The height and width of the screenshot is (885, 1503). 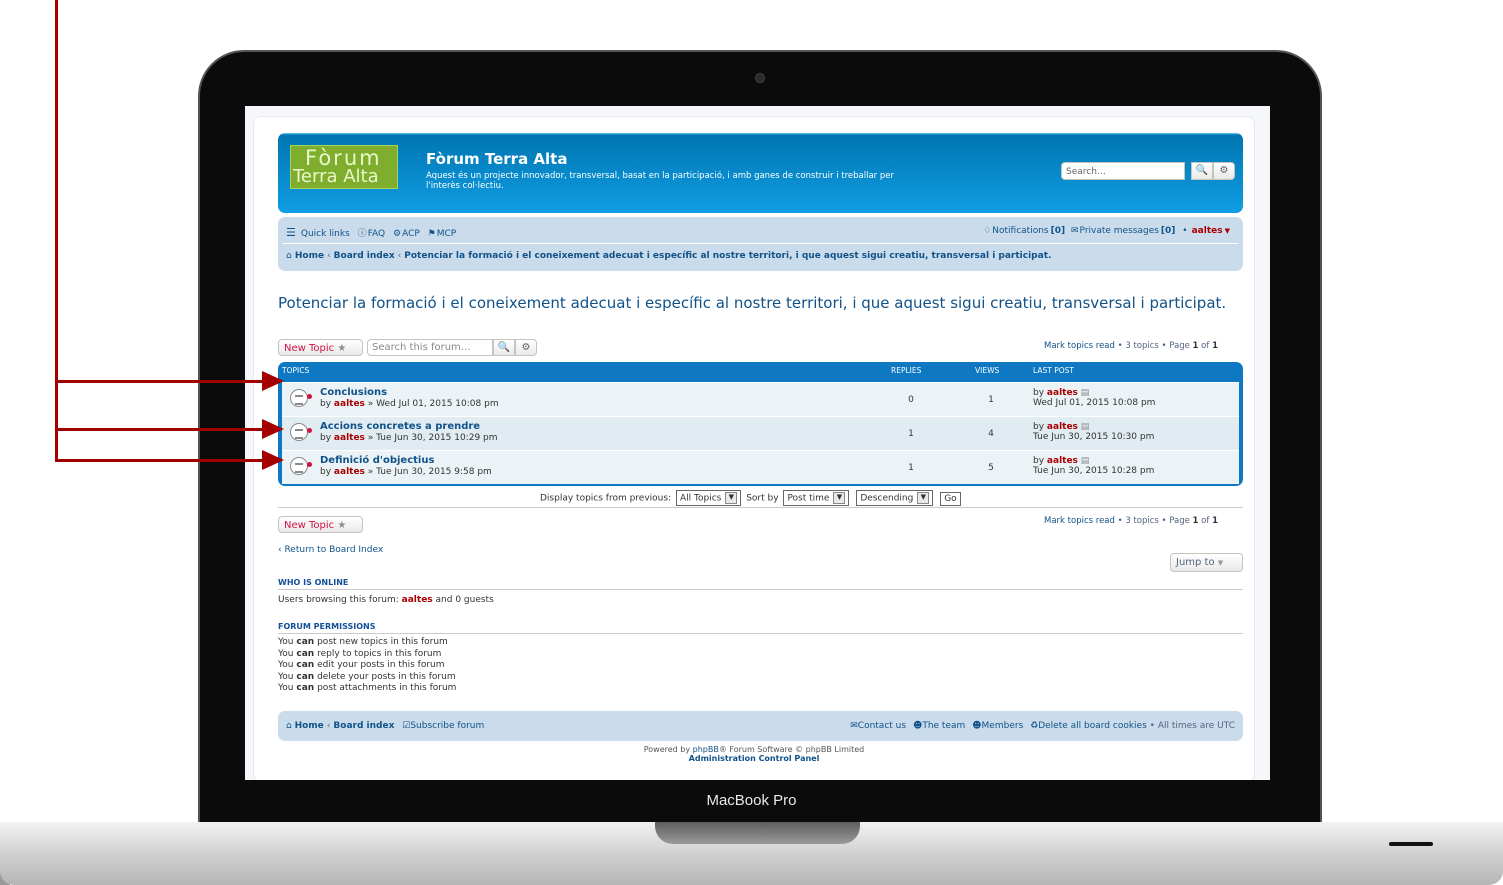 I want to click on topic-views: 5, so click(x=991, y=468).